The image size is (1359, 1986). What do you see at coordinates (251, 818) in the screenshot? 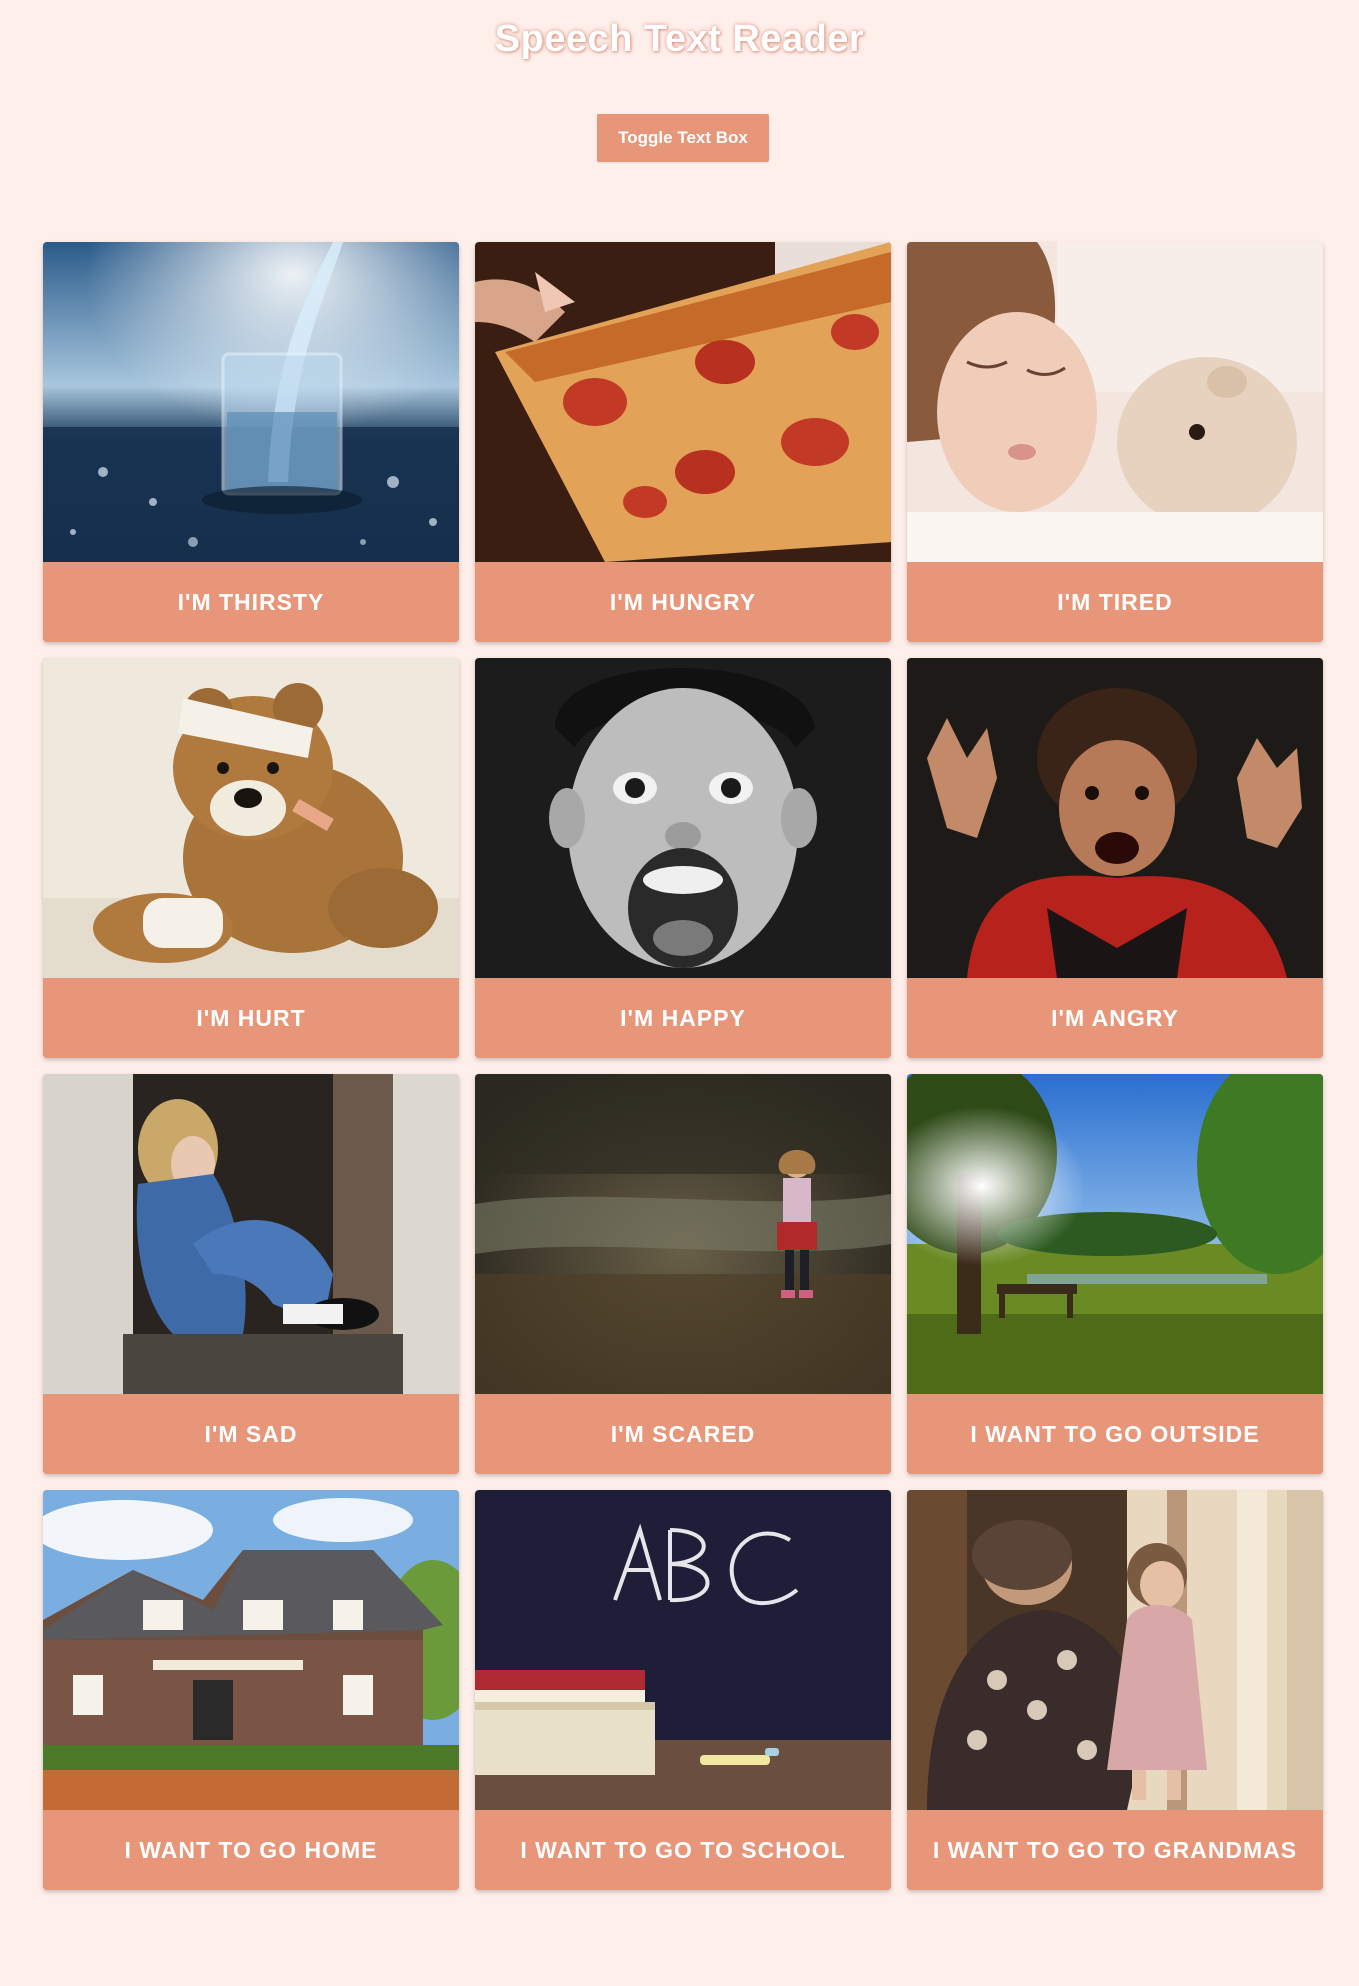
I see `bandaged-teddy-bear-image` at bounding box center [251, 818].